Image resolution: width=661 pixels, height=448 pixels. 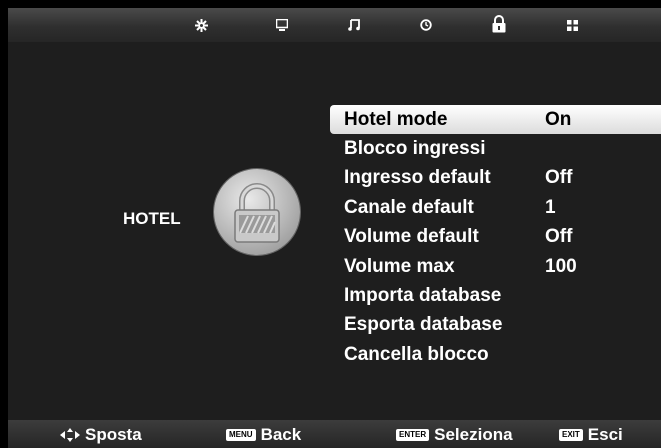 I want to click on menu-item-label: Volume default, so click(x=411, y=237).